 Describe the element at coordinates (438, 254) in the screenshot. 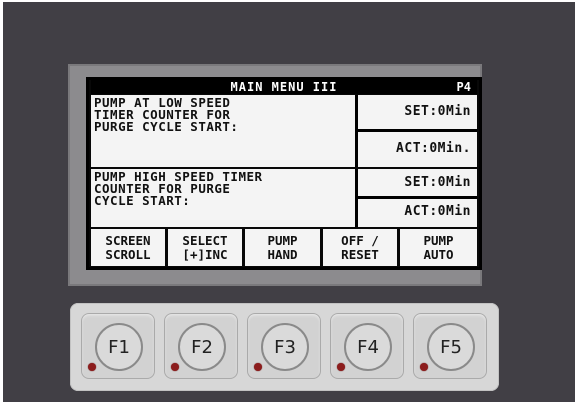

I see `softkey-label: AUTO` at that location.